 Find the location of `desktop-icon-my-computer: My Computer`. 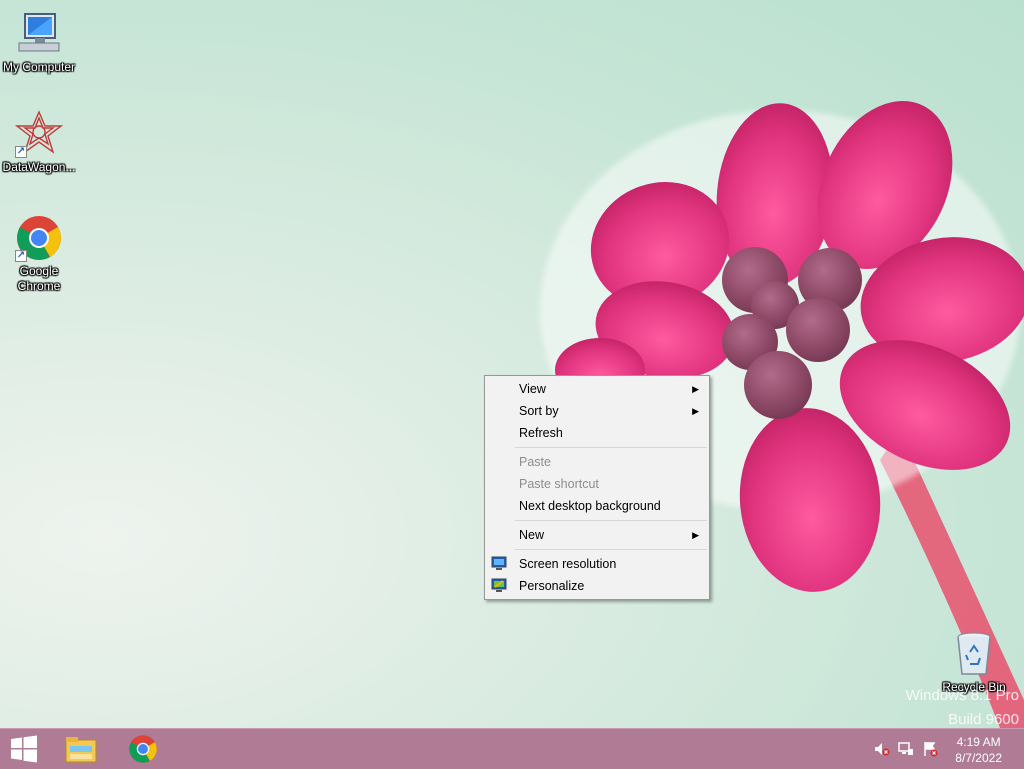

desktop-icon-my-computer: My Computer is located at coordinates (39, 42).